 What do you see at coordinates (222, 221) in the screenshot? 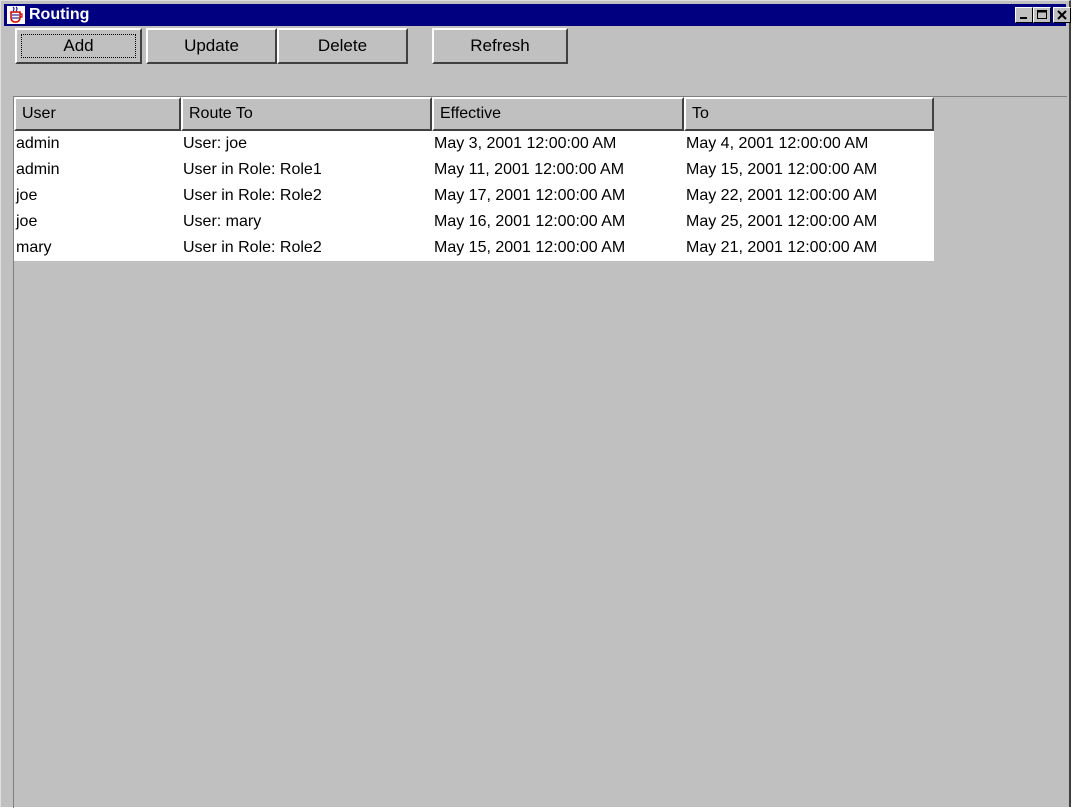
I see `cell-route-to: User: mary` at bounding box center [222, 221].